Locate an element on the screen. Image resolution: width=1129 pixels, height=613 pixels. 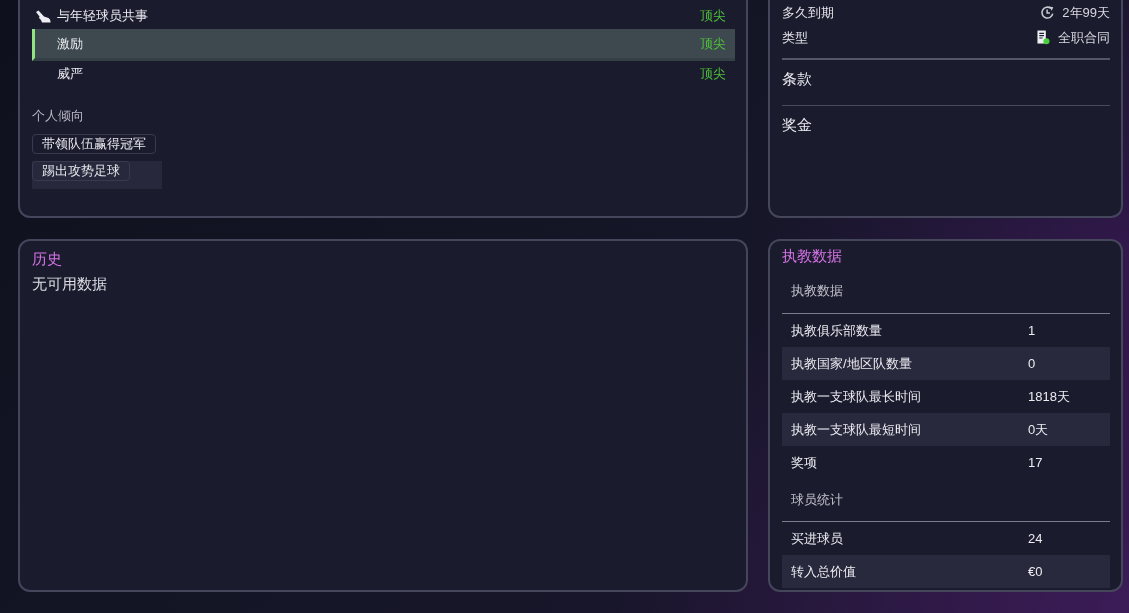
section-heading: 执教数据 is located at coordinates (817, 290).